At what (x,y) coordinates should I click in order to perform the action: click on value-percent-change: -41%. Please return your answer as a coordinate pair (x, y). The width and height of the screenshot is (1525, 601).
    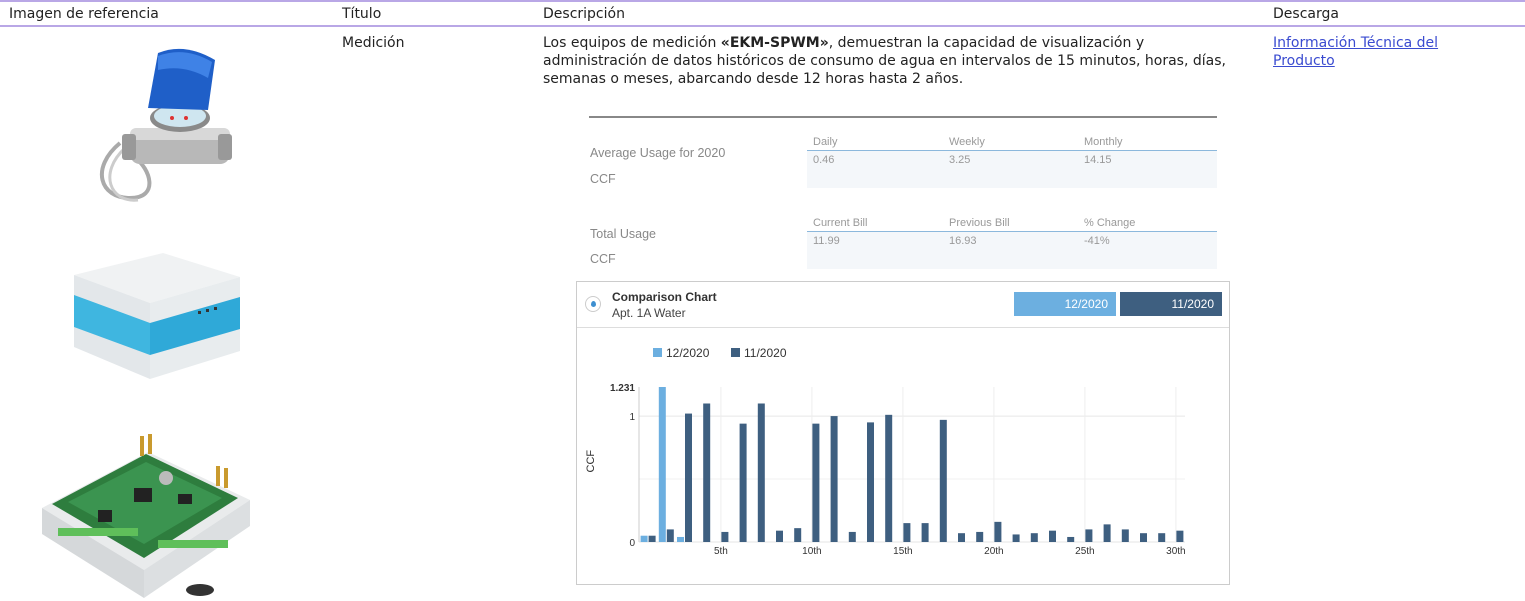
    Looking at the image, I should click on (1097, 241).